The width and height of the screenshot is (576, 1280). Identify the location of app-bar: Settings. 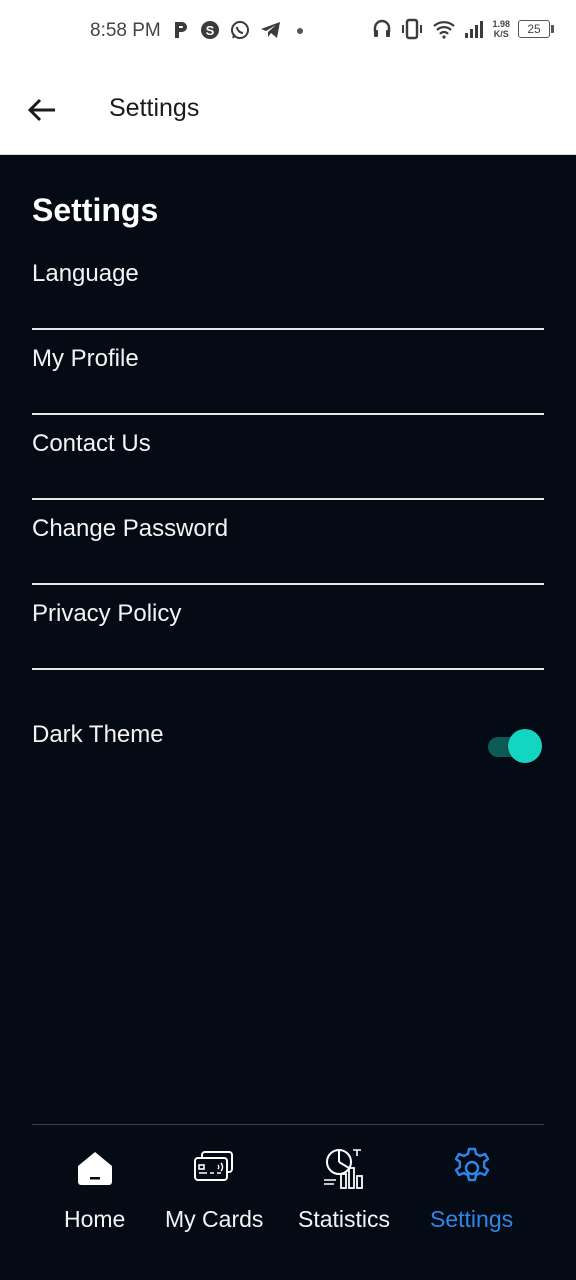
(288, 109).